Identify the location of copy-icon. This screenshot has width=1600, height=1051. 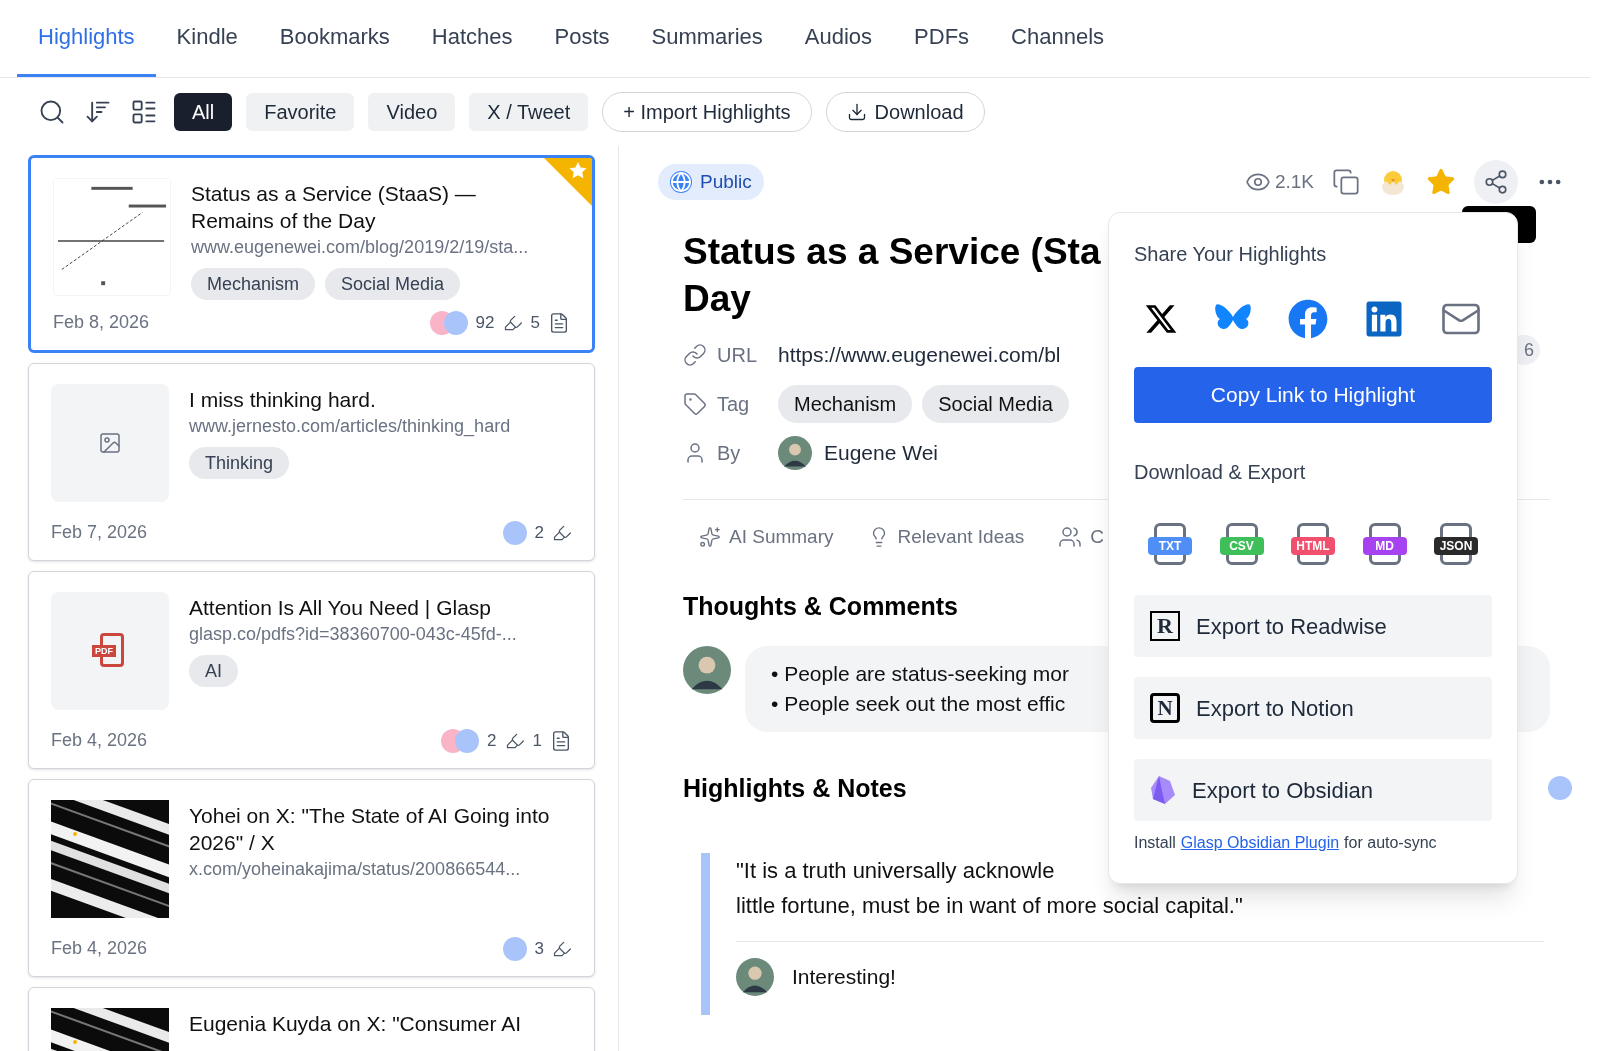
(1346, 182).